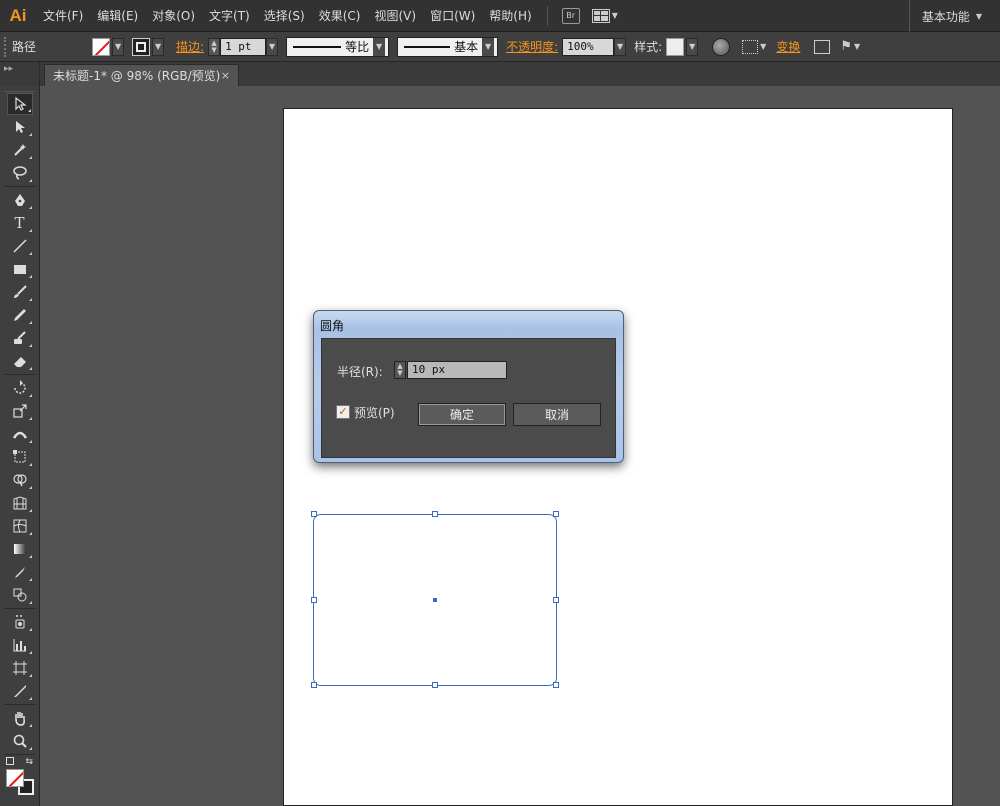 This screenshot has width=1000, height=806. I want to click on brush-definition-select: 基本 ▼, so click(448, 46).